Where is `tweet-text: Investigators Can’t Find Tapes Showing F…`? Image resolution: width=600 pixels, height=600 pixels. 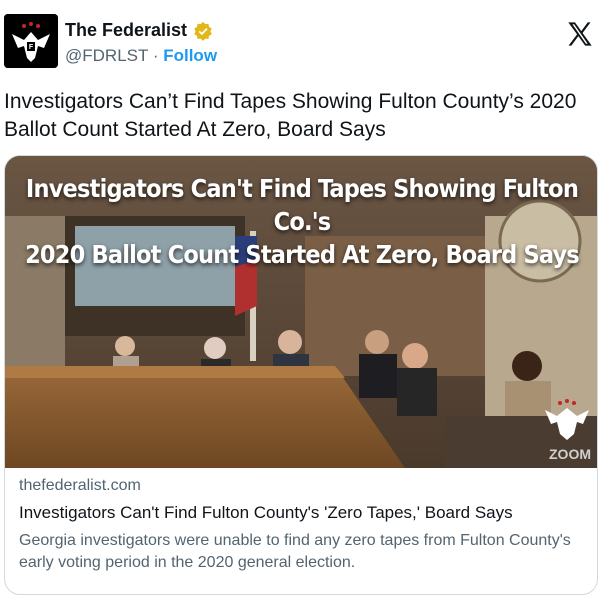 tweet-text: Investigators Can’t Find Tapes Showing F… is located at coordinates (290, 115).